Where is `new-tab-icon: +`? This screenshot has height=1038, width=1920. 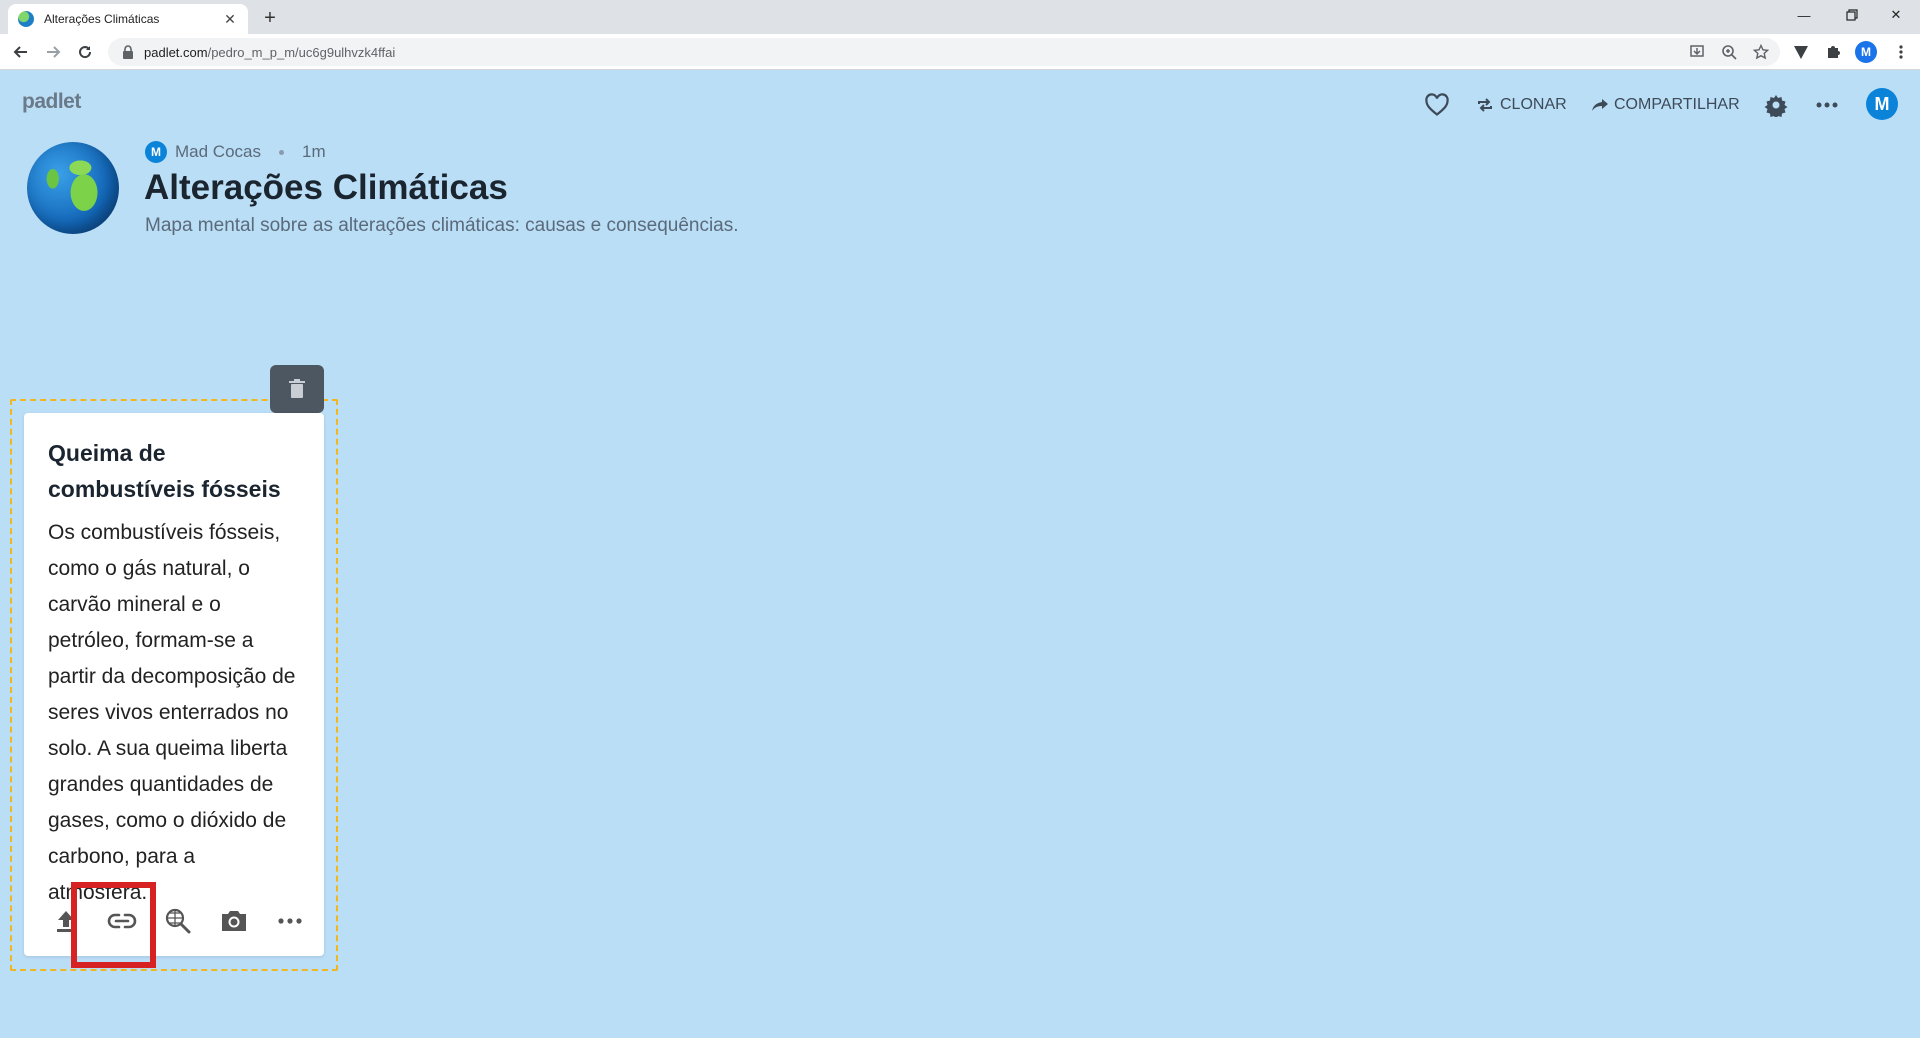 new-tab-icon: + is located at coordinates (270, 18).